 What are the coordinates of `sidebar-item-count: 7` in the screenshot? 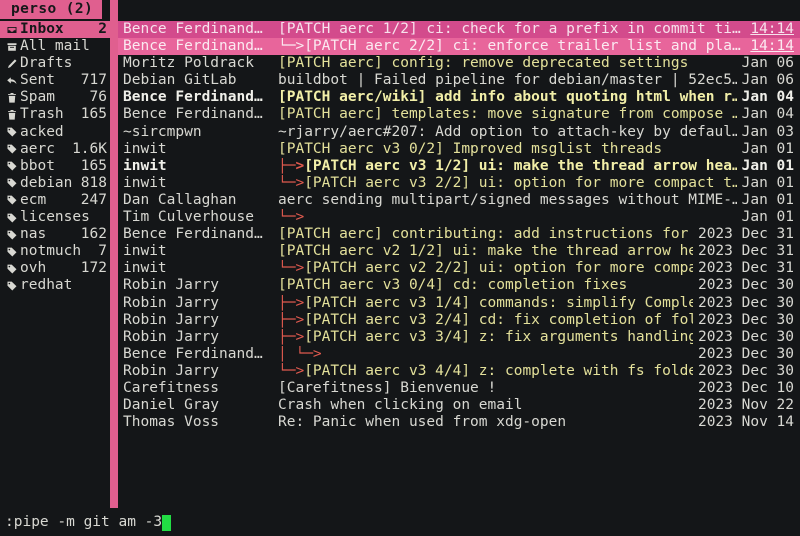 It's located at (102, 251).